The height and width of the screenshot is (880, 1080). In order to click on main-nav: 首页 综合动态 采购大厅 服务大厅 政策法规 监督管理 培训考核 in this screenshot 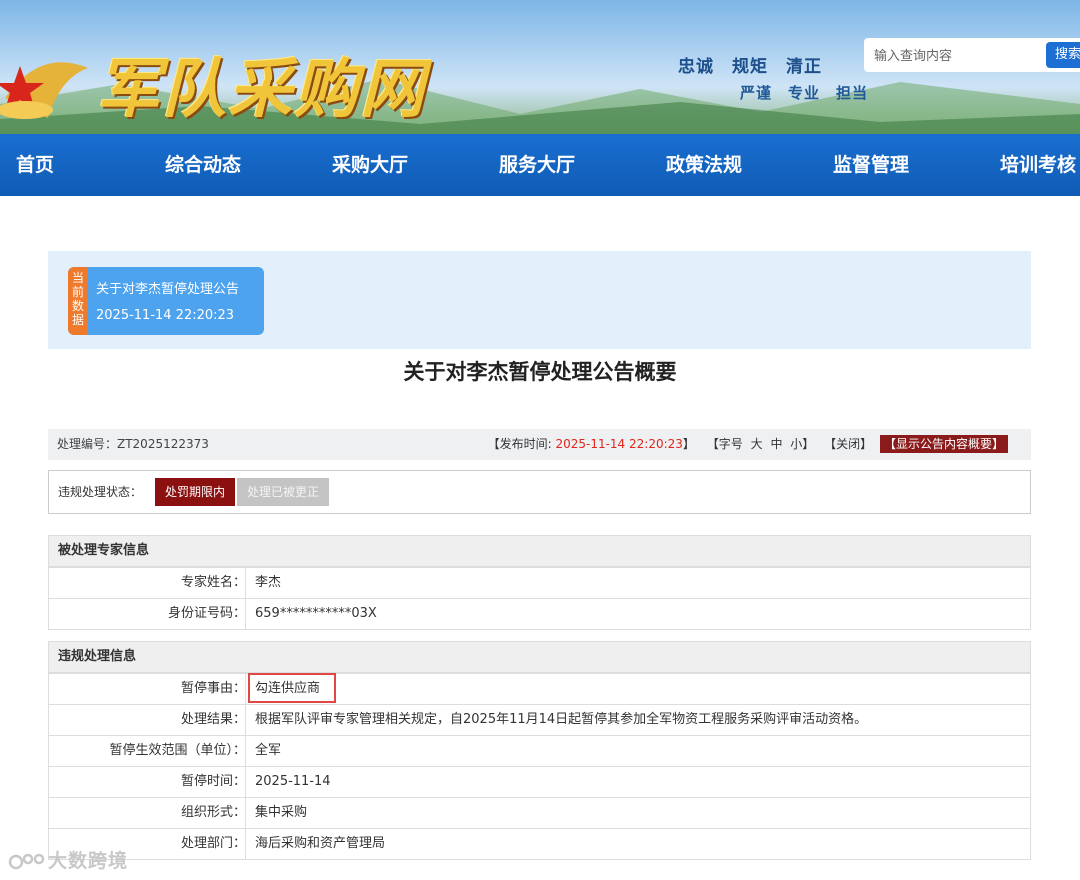, I will do `click(540, 165)`.